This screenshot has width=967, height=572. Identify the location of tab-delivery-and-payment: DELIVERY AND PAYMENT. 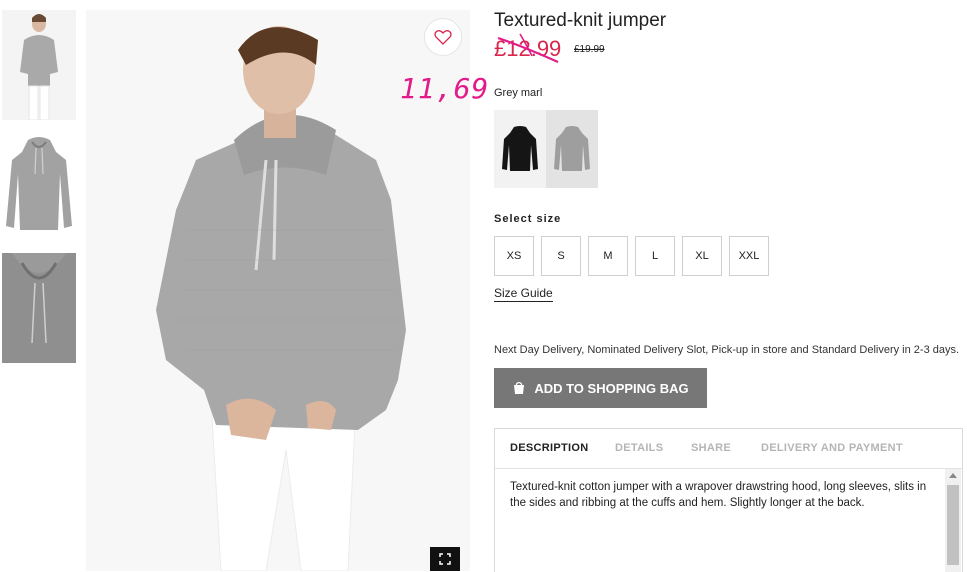
(832, 448).